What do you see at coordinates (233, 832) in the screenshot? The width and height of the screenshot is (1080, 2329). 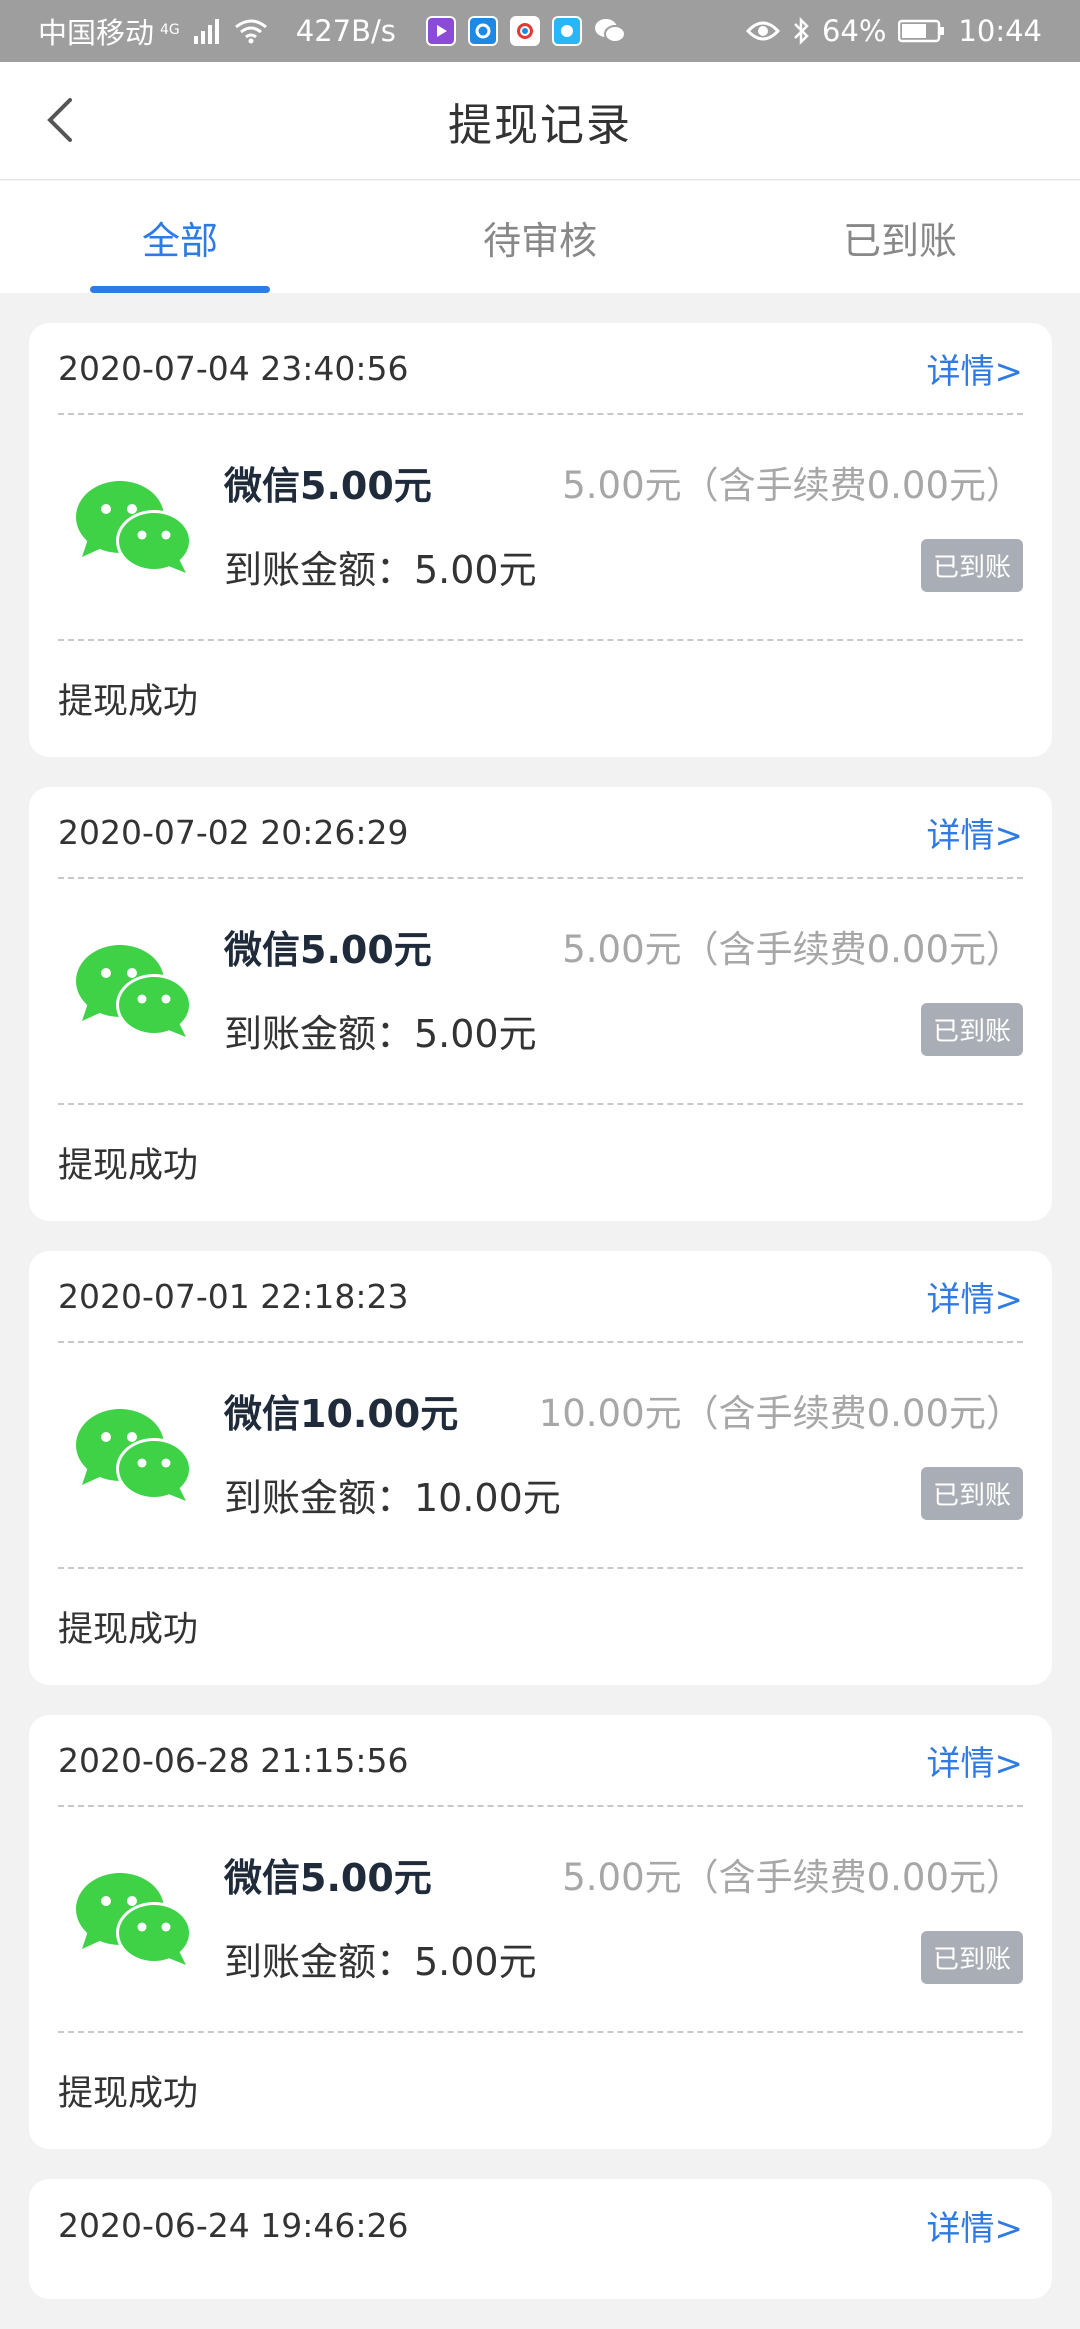 I see `record-time: 2020-07-02 20:26:29` at bounding box center [233, 832].